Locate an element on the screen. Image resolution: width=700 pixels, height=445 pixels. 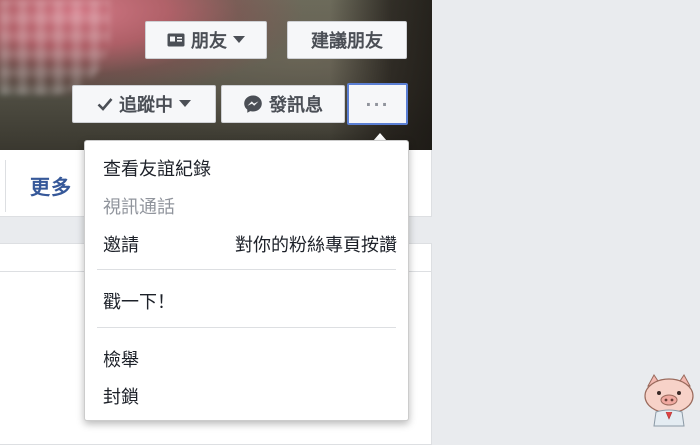
menu-item-block: 封鎖 is located at coordinates (121, 396).